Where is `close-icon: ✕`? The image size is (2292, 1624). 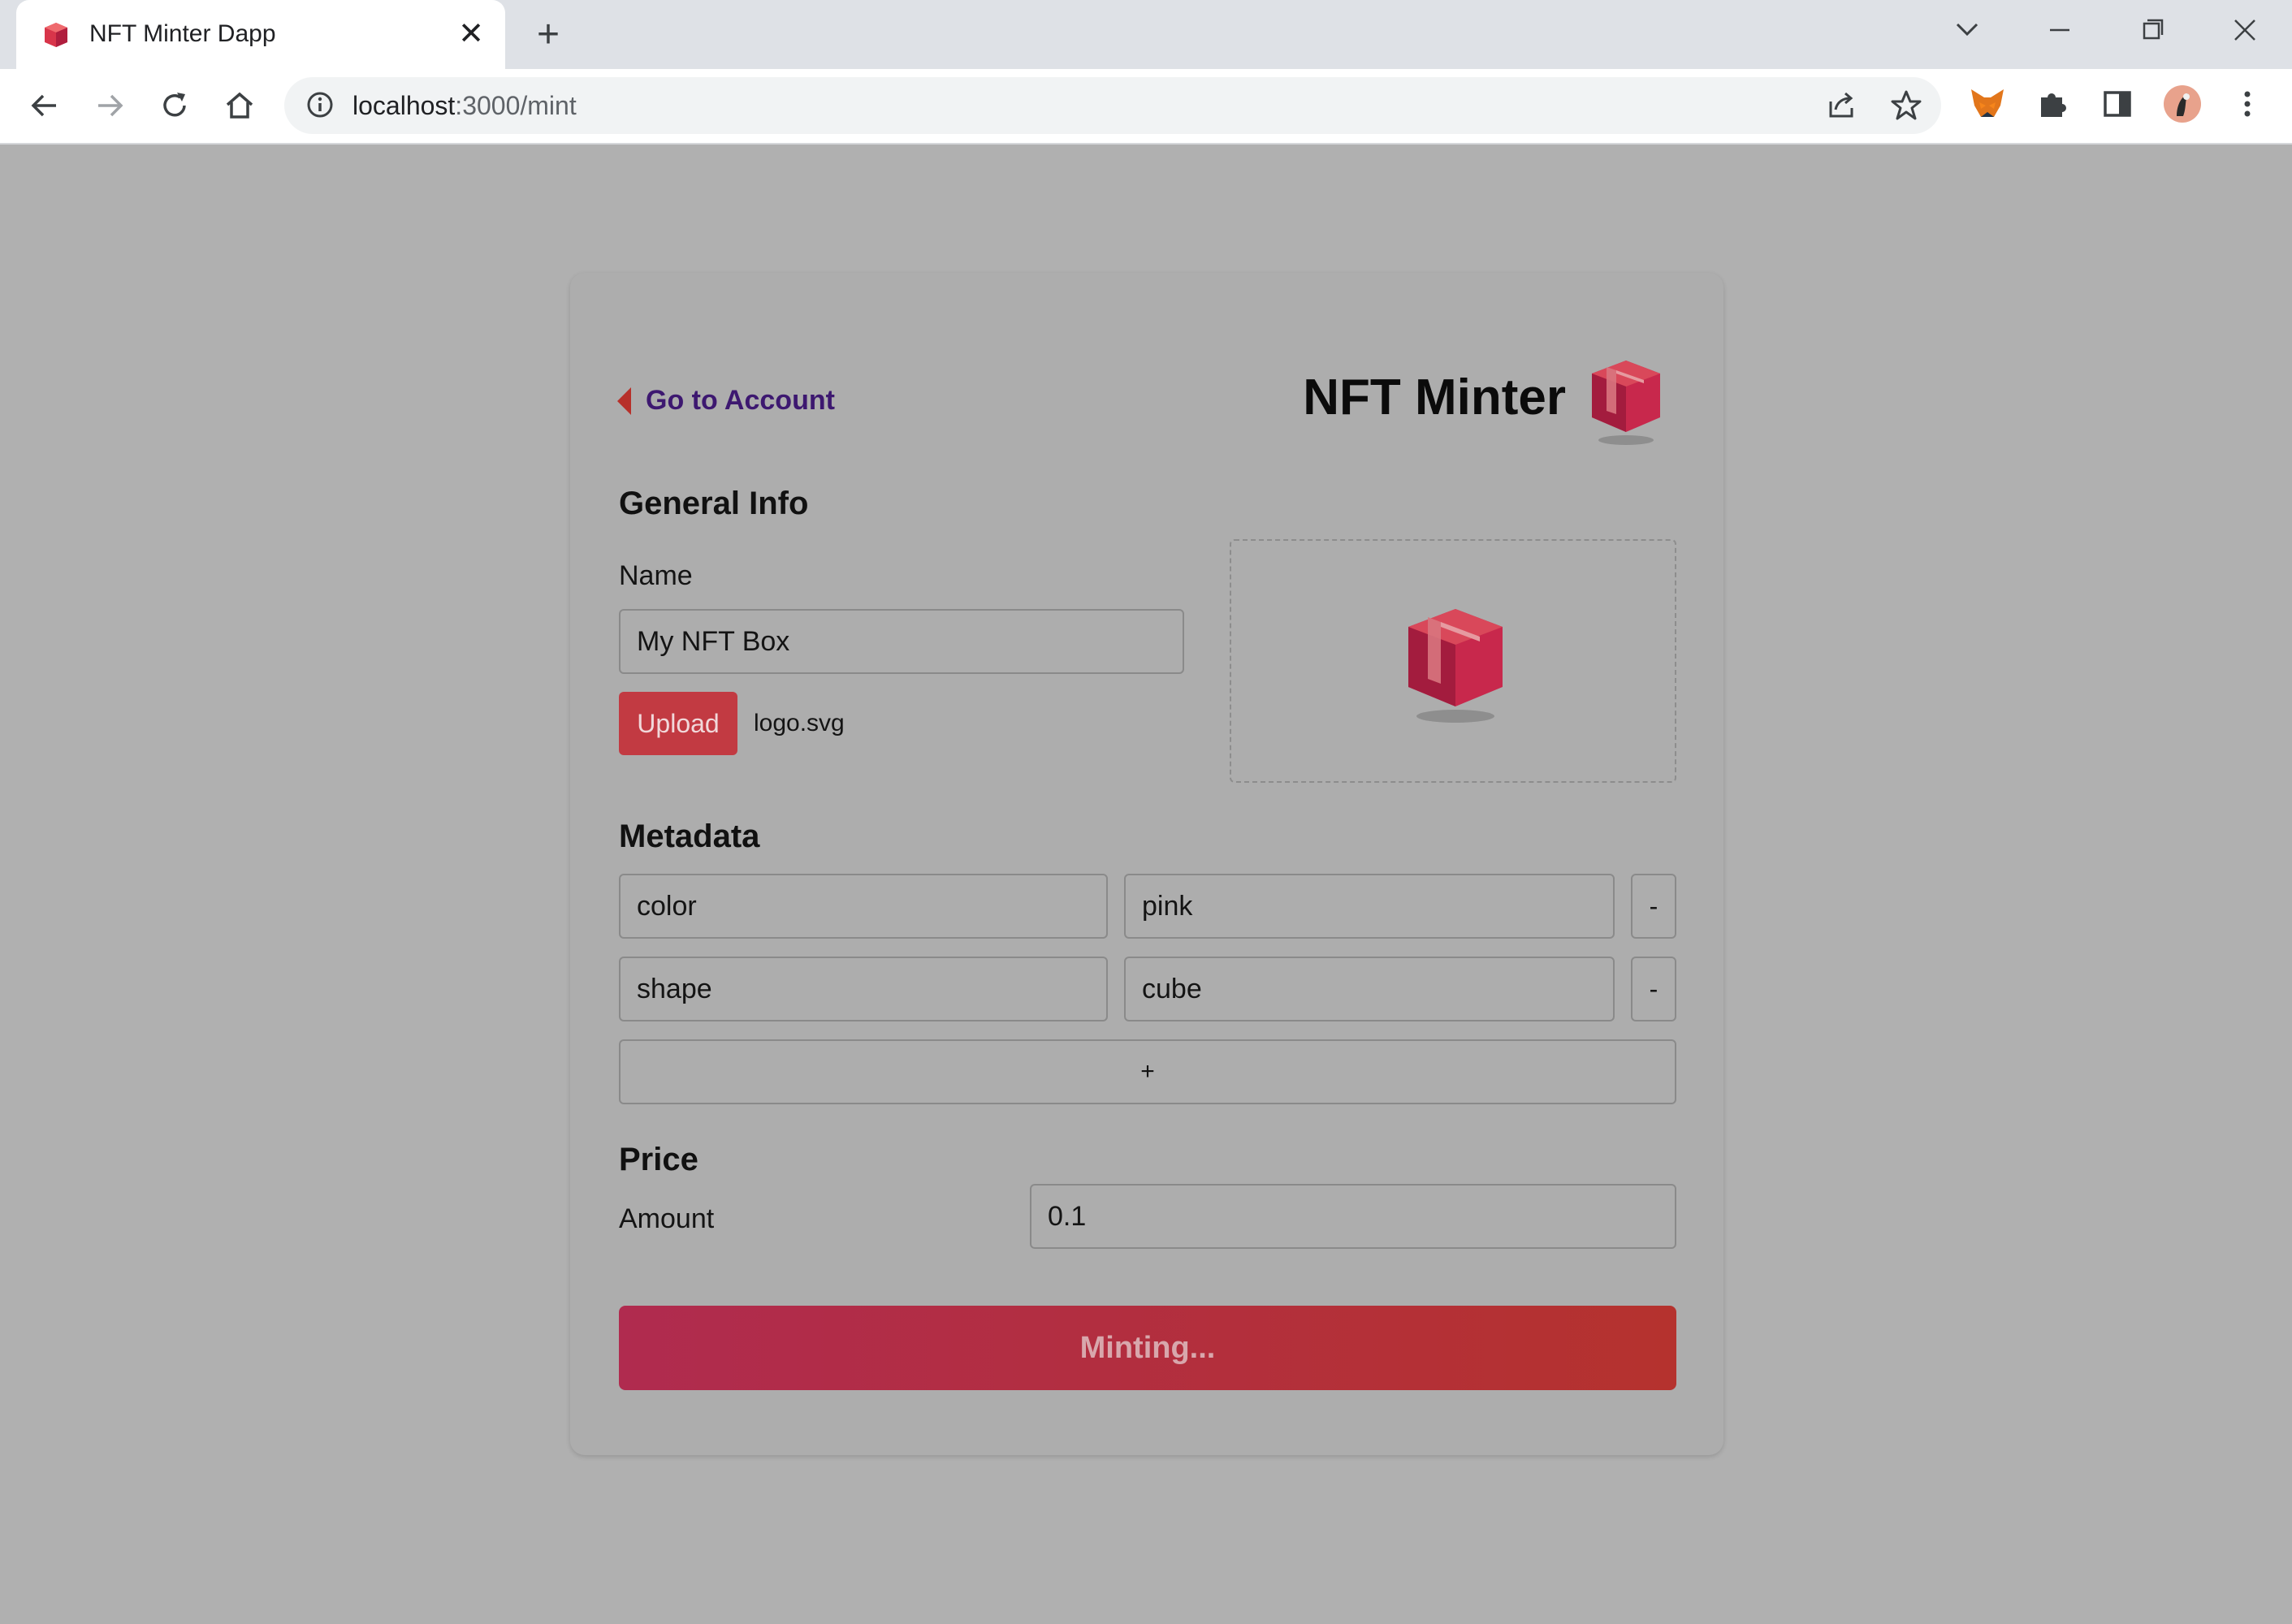 close-icon: ✕ is located at coordinates (471, 34).